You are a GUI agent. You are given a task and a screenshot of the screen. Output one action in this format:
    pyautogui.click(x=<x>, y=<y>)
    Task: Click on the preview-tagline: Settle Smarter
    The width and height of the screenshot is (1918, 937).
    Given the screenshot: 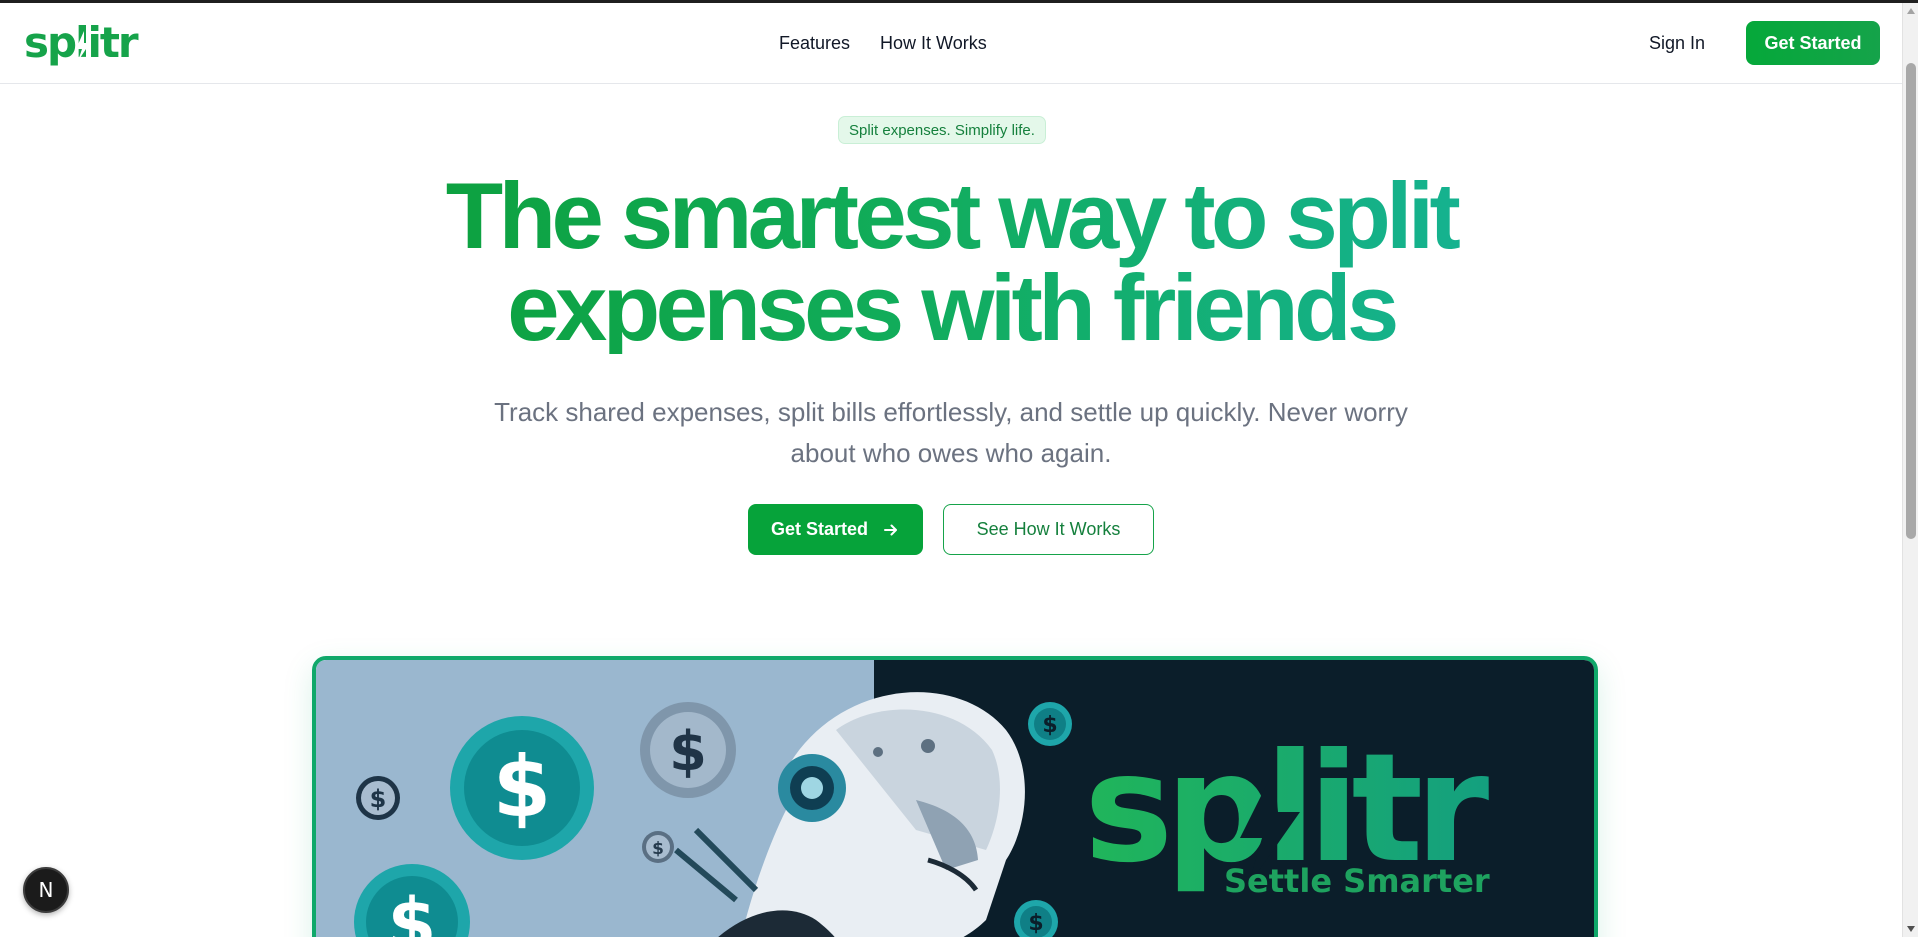 What is the action you would take?
    pyautogui.click(x=1357, y=881)
    